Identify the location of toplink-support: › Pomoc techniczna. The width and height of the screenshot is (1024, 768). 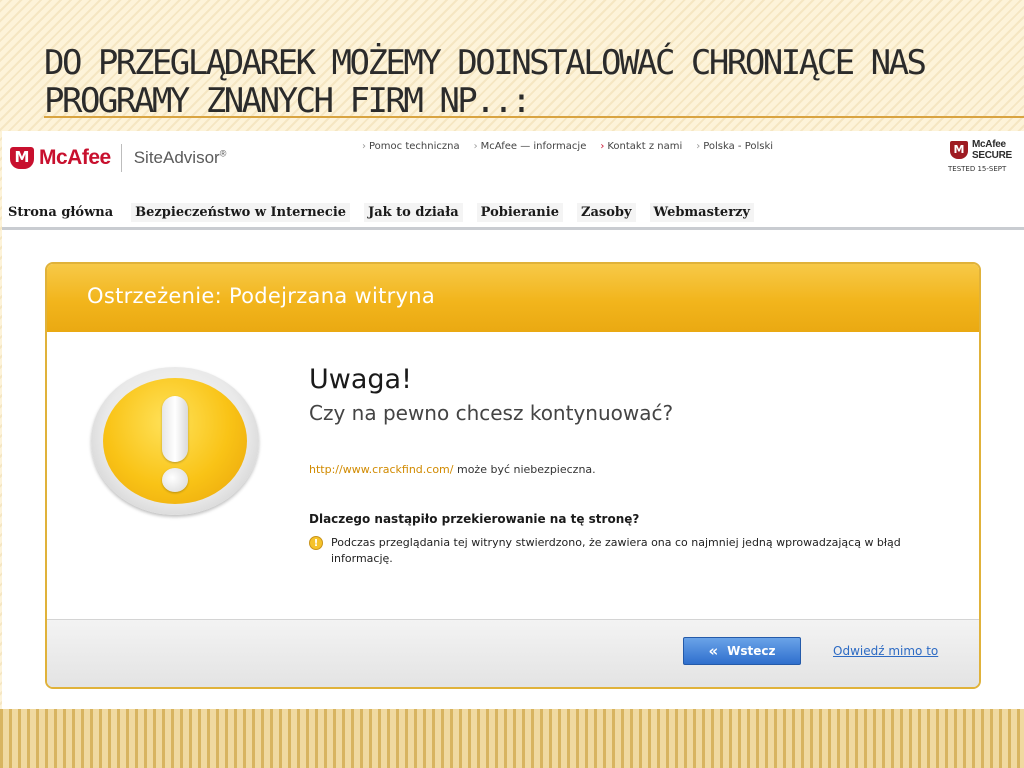
(411, 146).